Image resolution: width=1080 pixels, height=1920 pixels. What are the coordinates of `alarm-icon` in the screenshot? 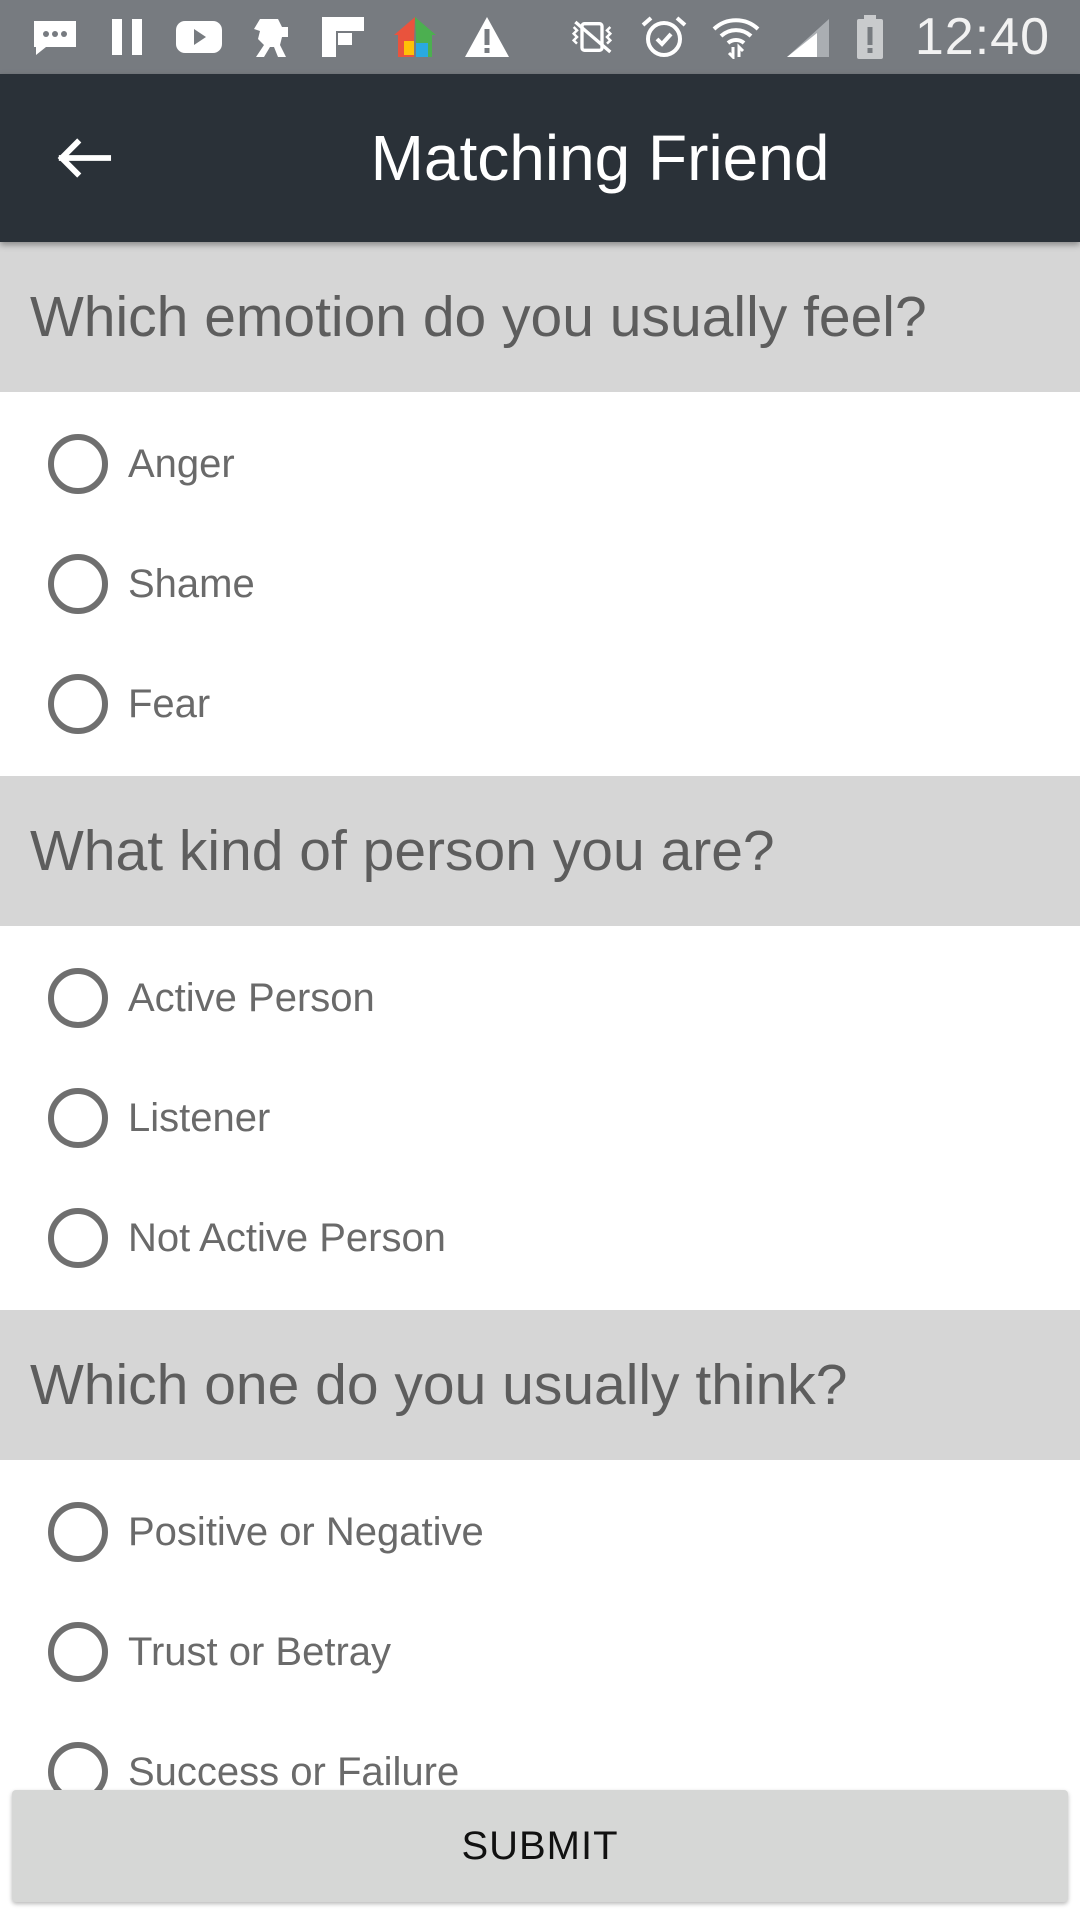 It's located at (664, 37).